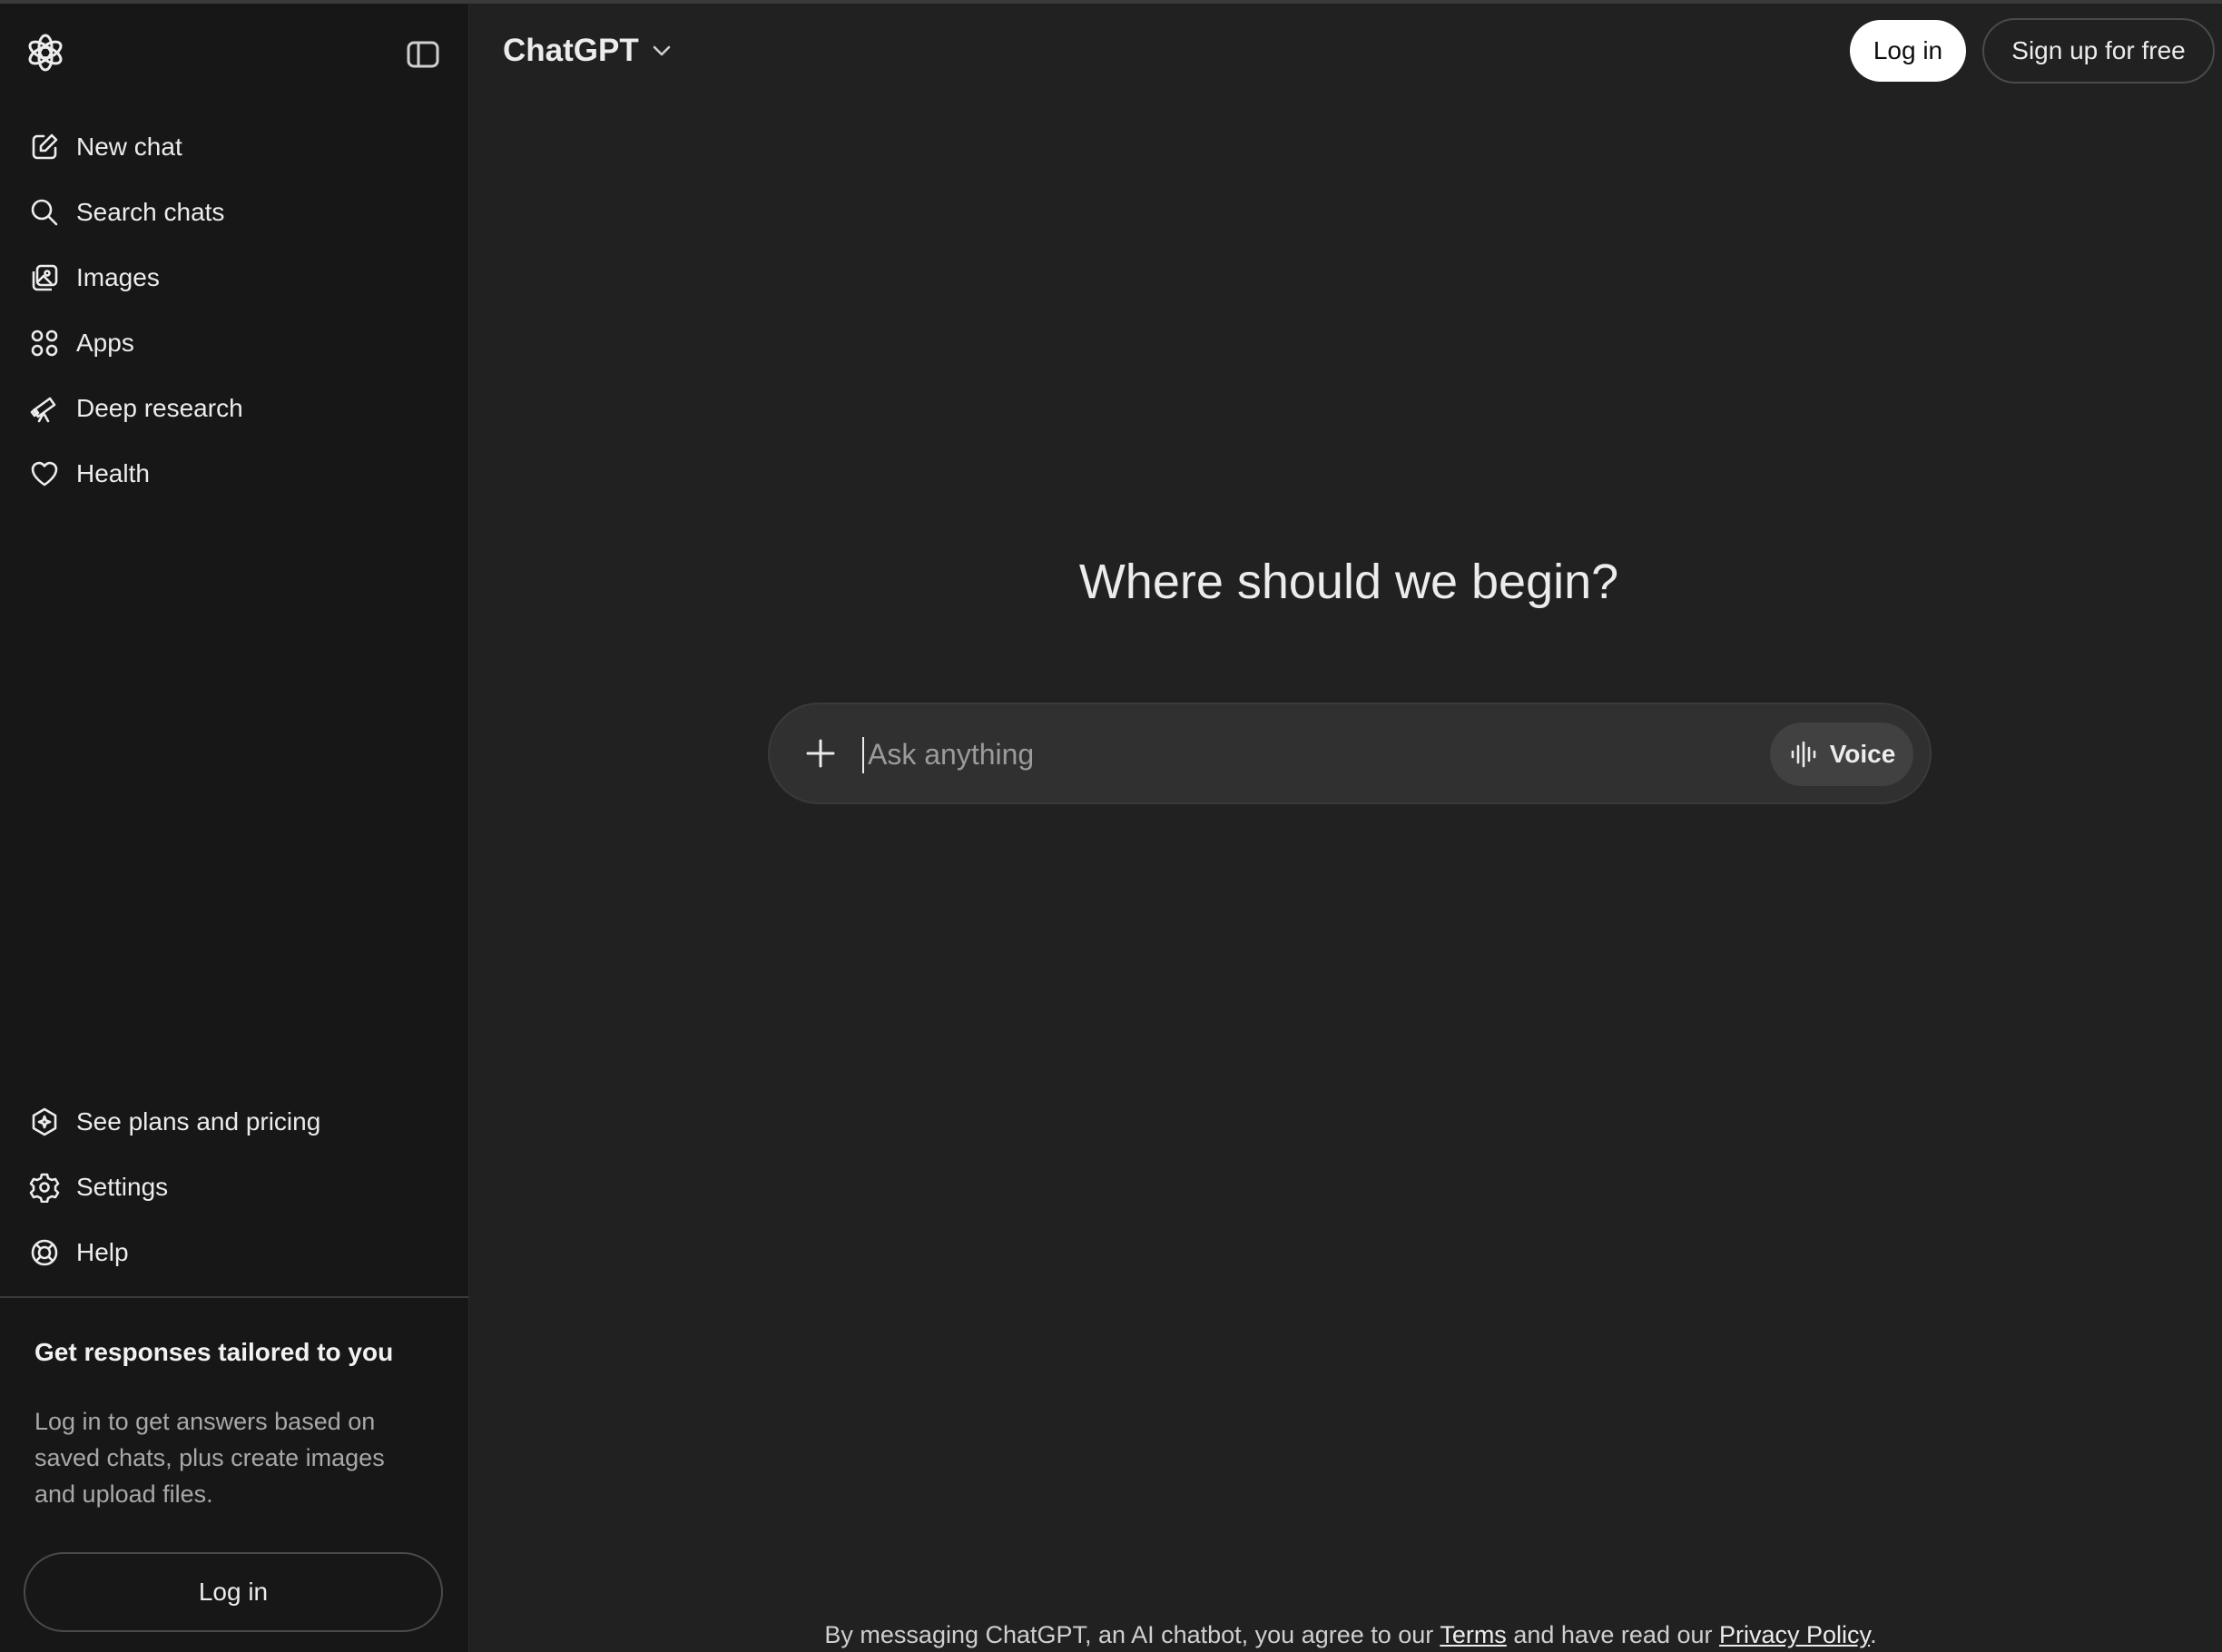 The height and width of the screenshot is (1652, 2222). What do you see at coordinates (234, 147) in the screenshot?
I see `sidebar-item-new-chat: New chat` at bounding box center [234, 147].